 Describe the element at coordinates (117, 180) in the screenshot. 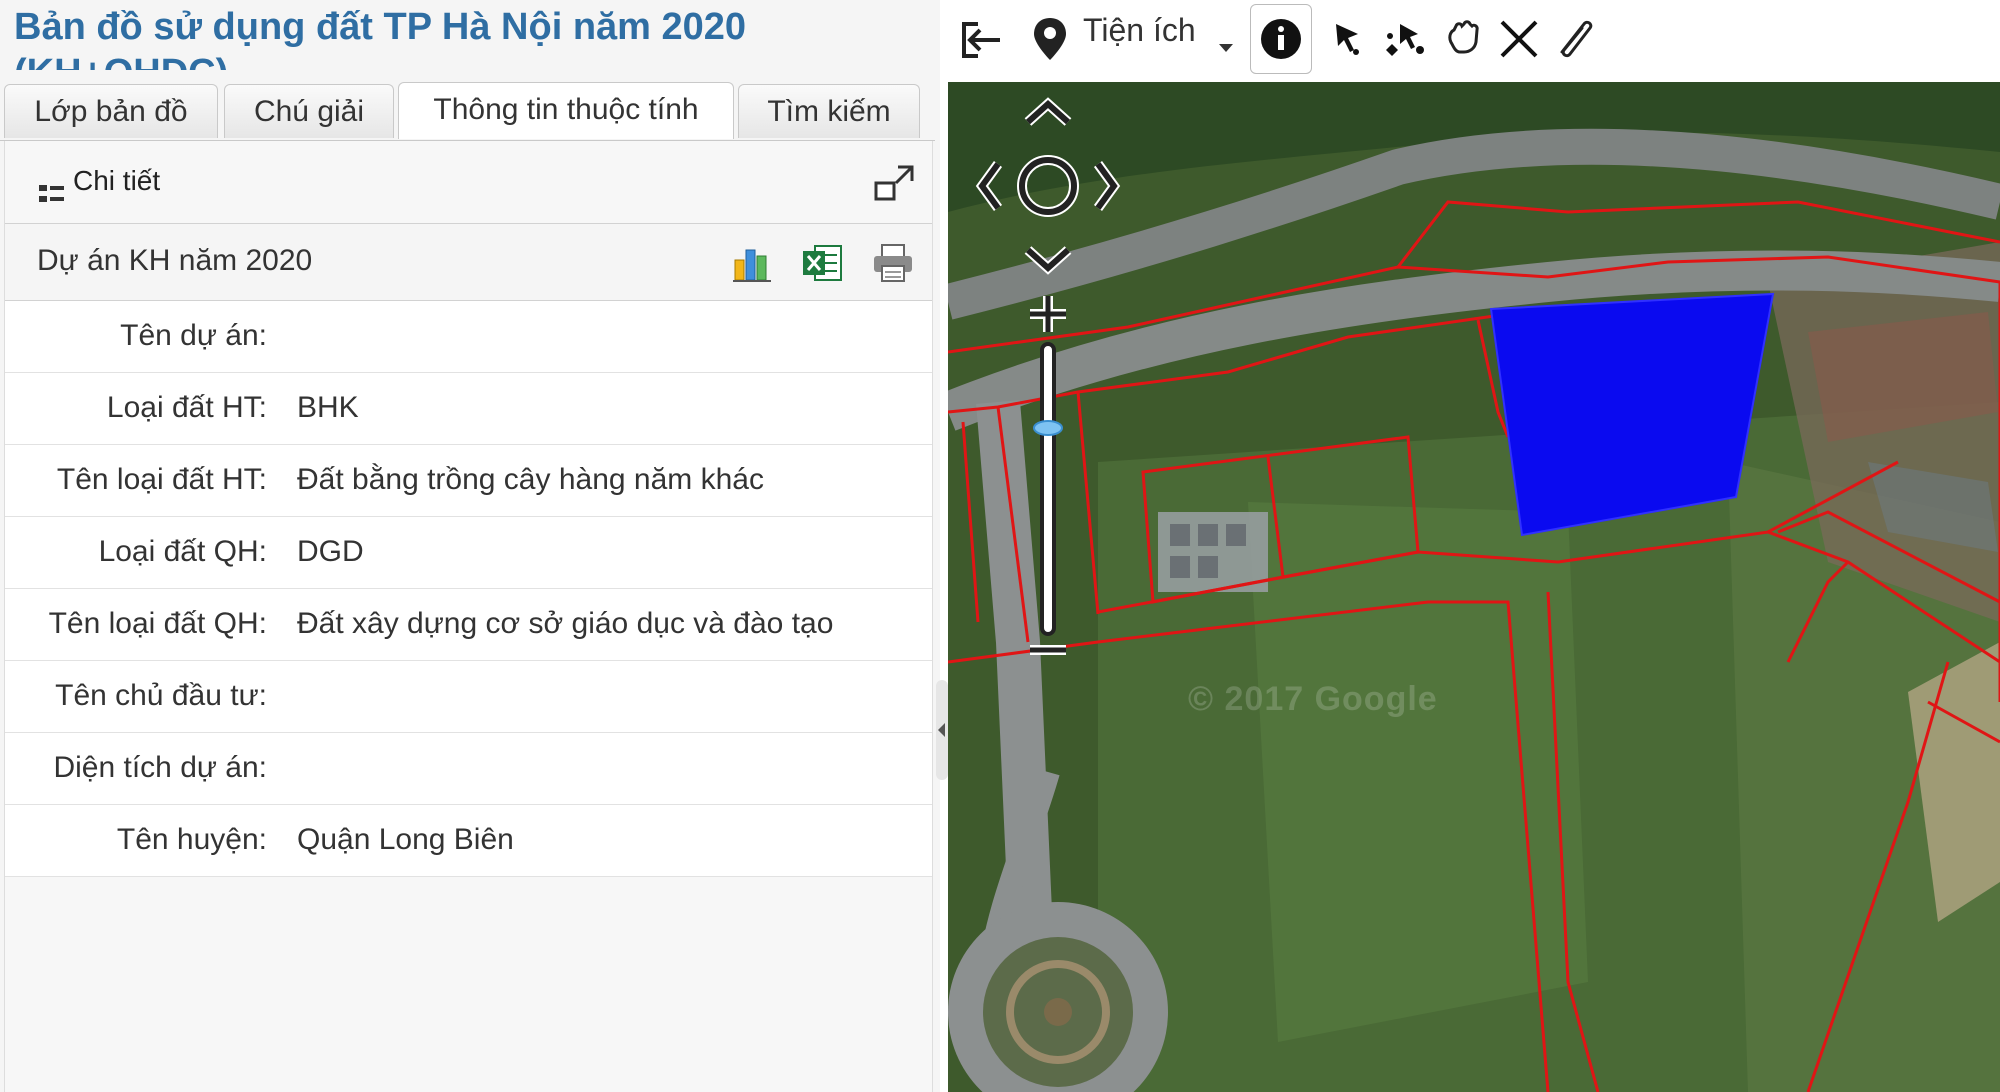

I see `detail-label: Chi tiết` at that location.